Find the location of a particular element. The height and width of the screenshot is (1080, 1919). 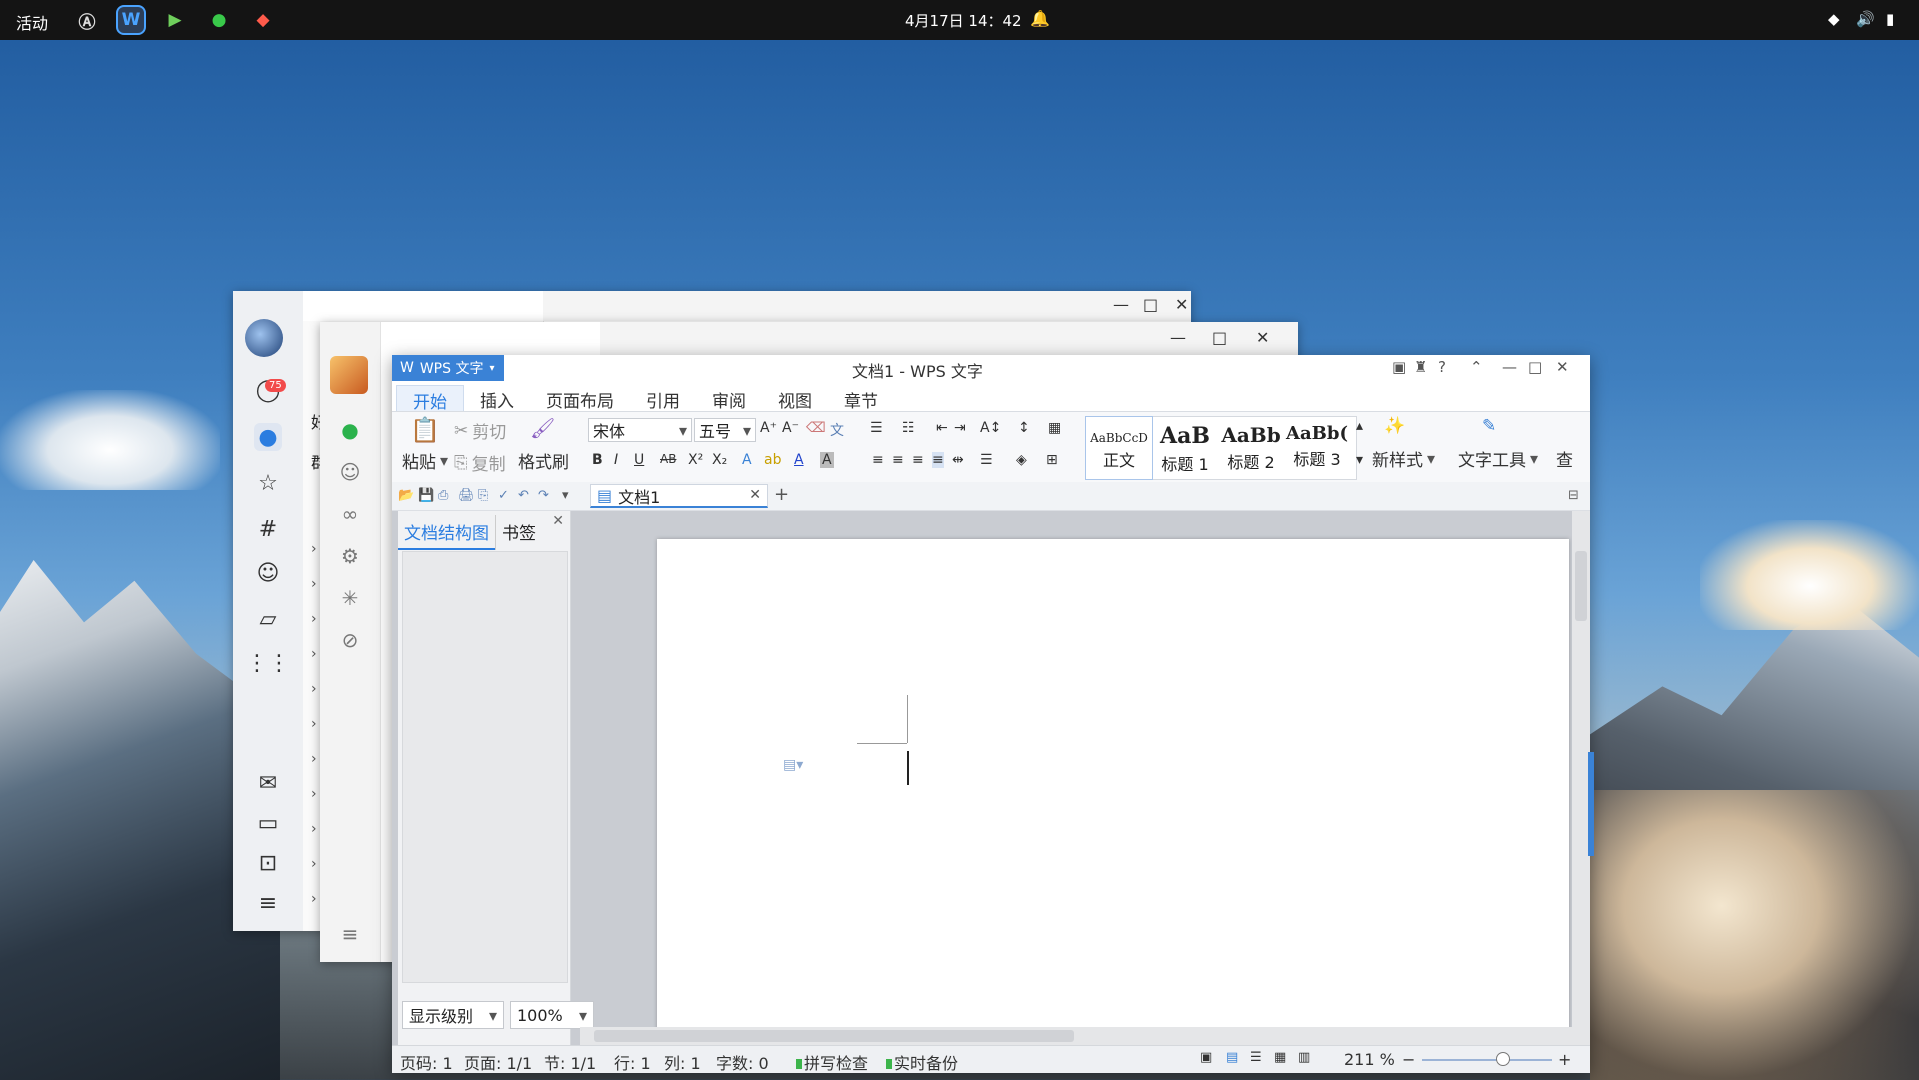

moments-icon: ∞ is located at coordinates (350, 514).